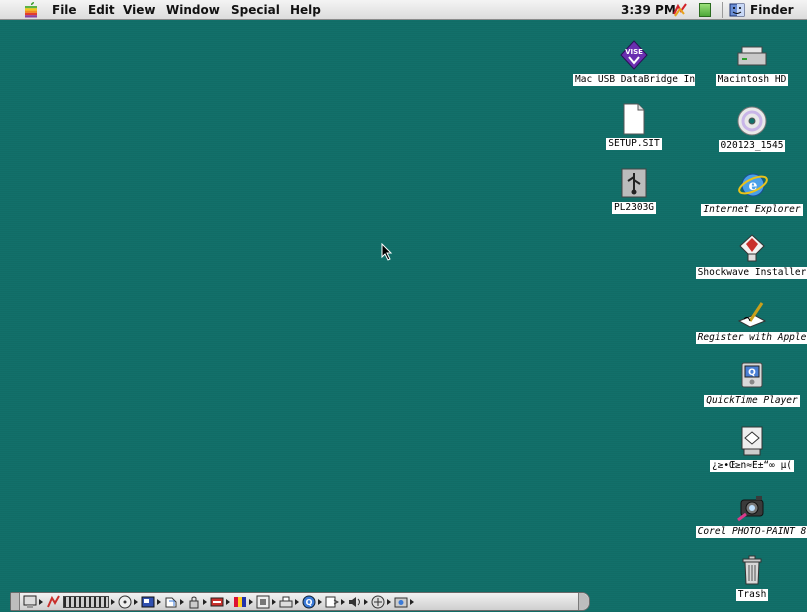 Image resolution: width=807 pixels, height=612 pixels. I want to click on control-strip-cd, so click(128, 601).